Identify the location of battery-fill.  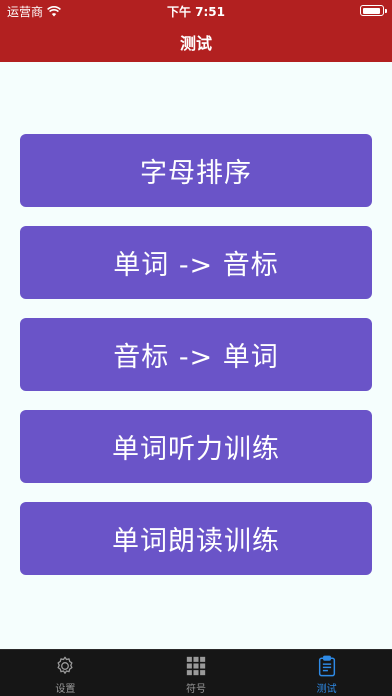
(371, 10).